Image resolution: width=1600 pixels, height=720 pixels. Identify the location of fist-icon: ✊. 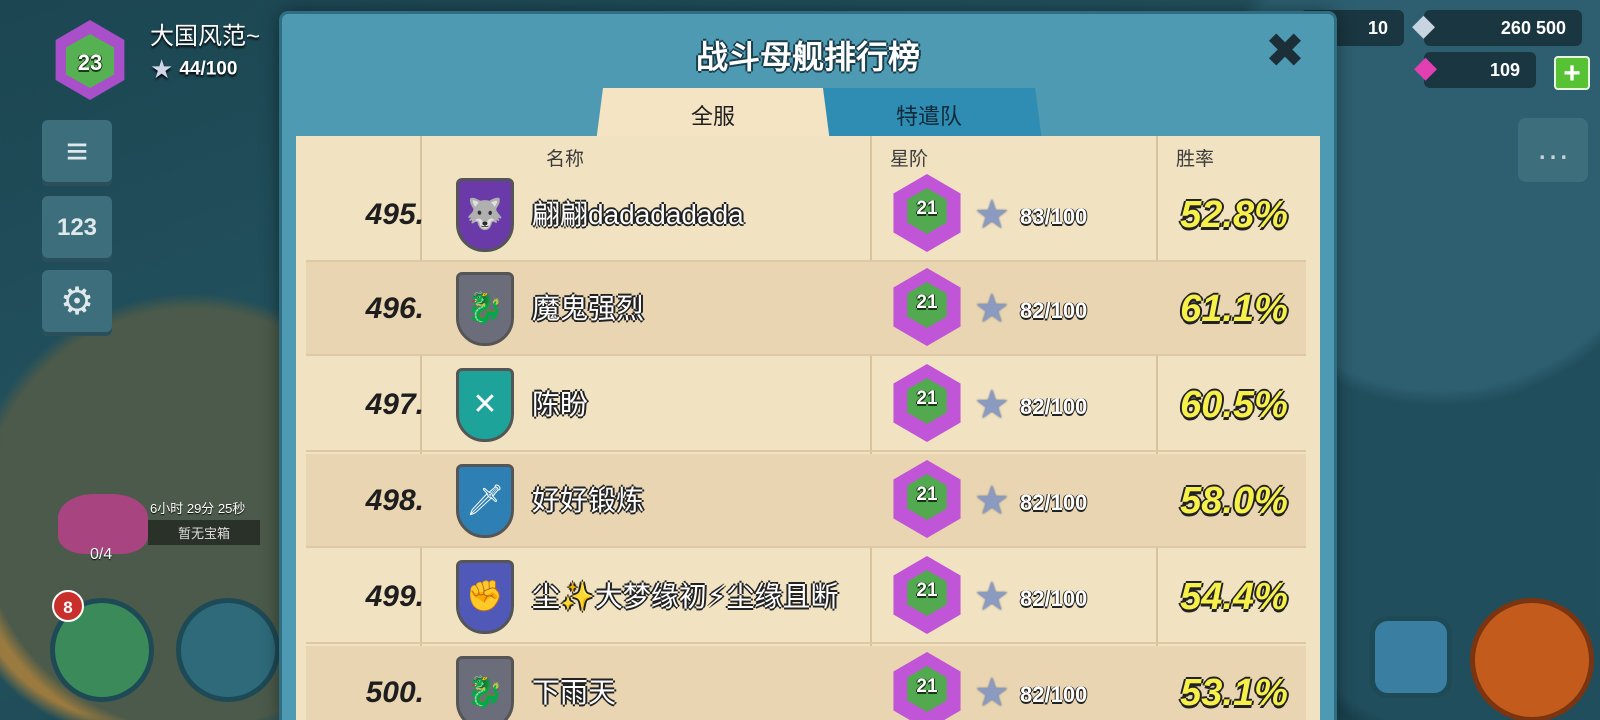
(485, 597).